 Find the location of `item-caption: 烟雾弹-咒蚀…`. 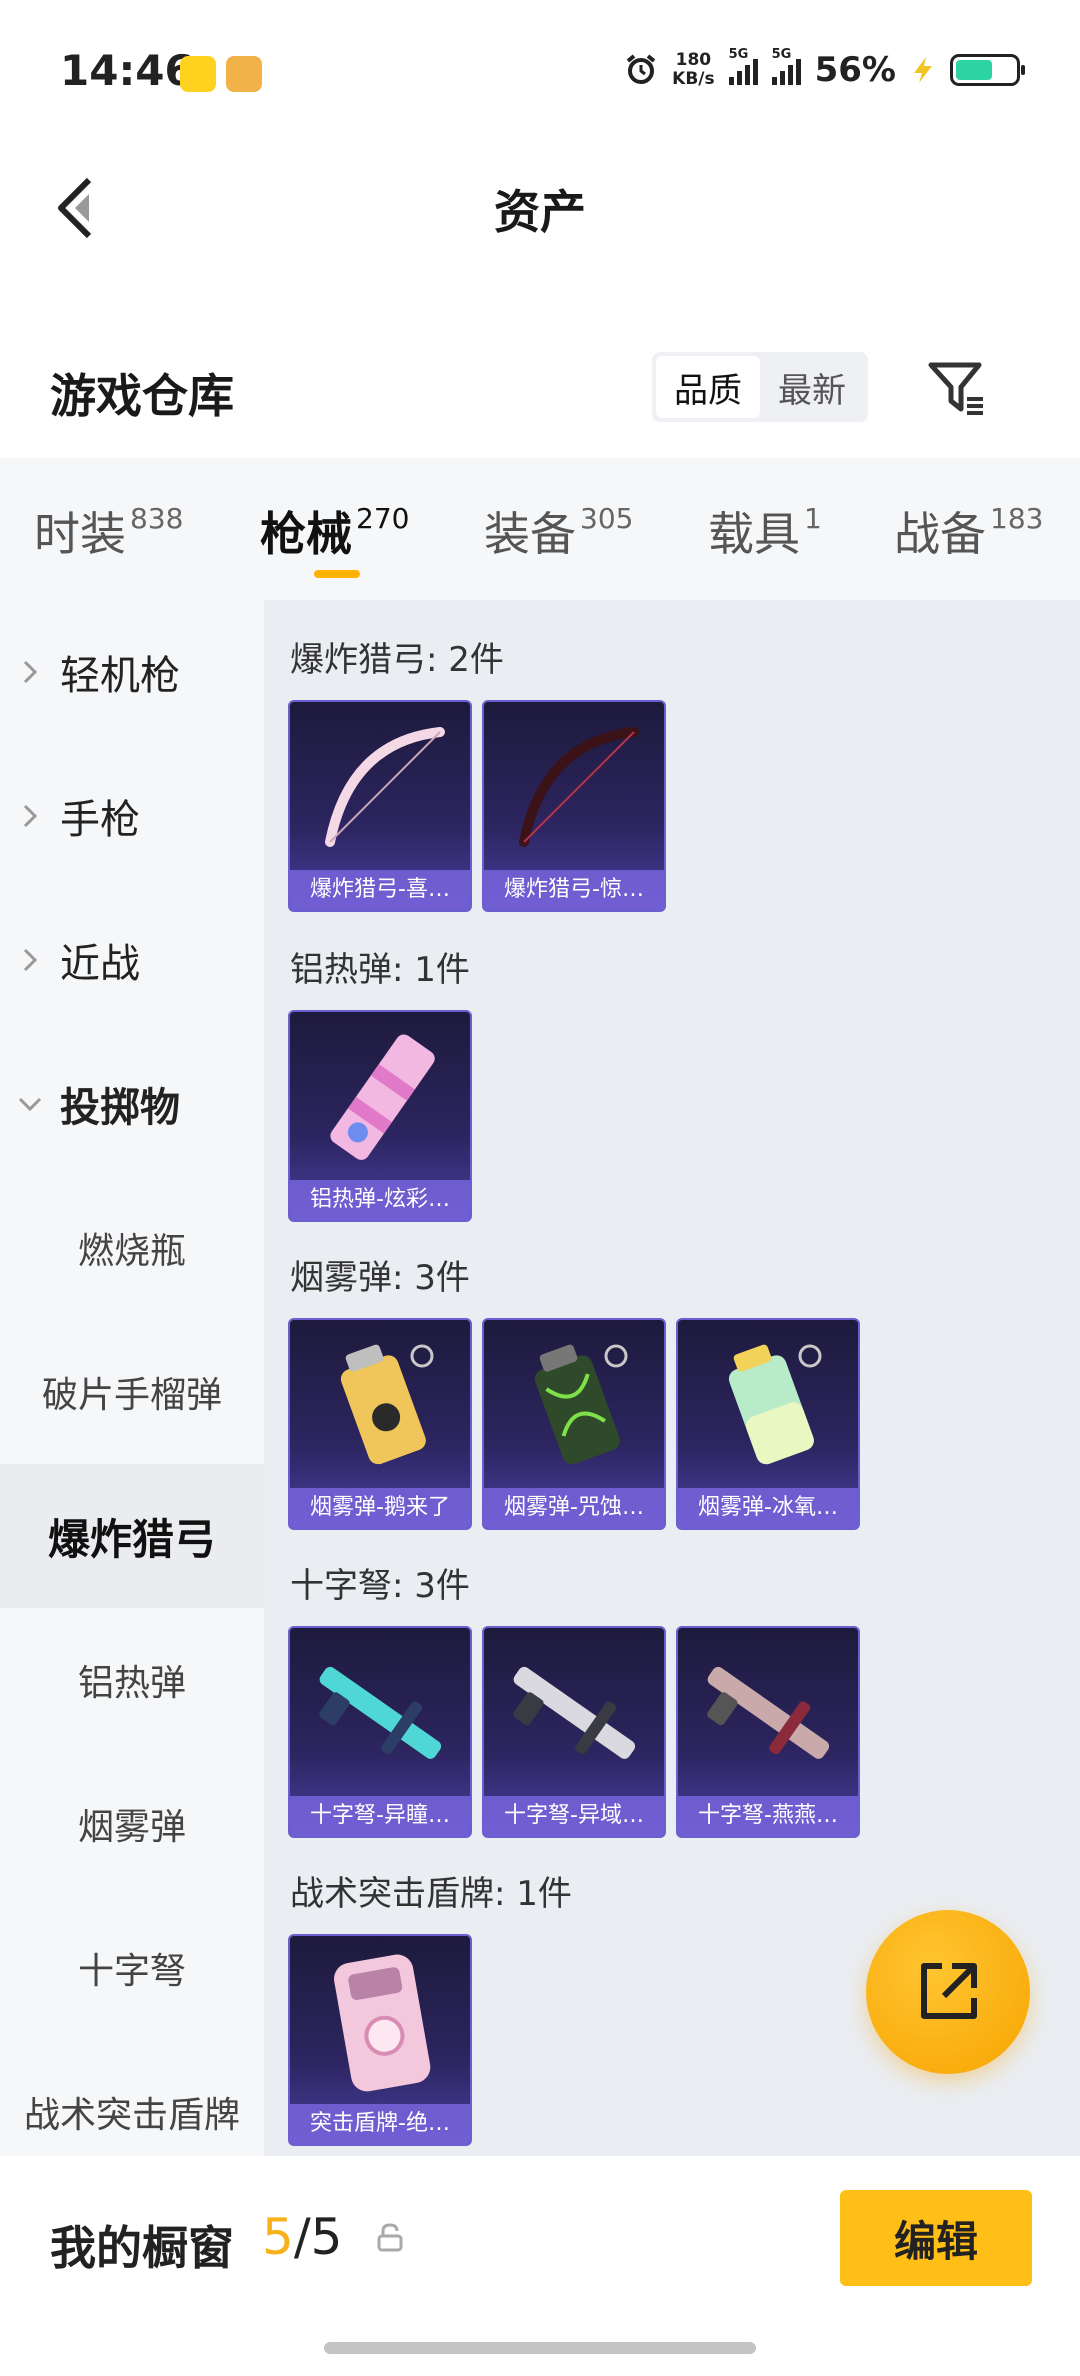

item-caption: 烟雾弹-咒蚀… is located at coordinates (574, 1508).